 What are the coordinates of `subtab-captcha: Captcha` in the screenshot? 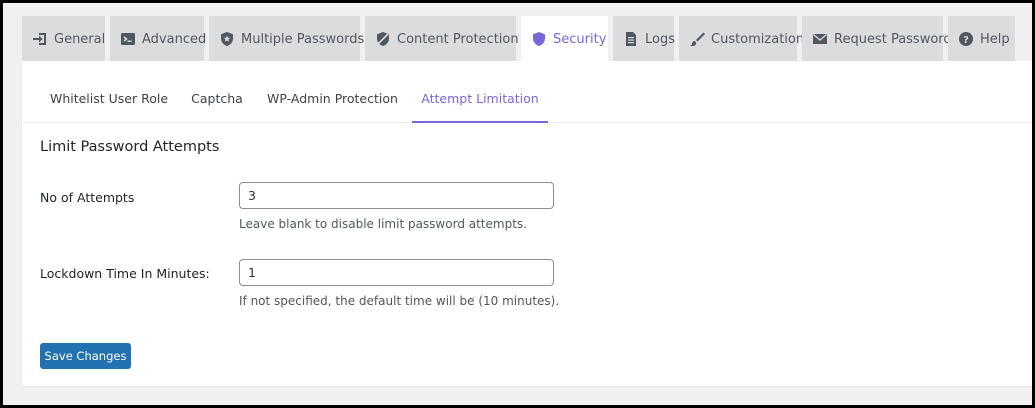 It's located at (217, 92).